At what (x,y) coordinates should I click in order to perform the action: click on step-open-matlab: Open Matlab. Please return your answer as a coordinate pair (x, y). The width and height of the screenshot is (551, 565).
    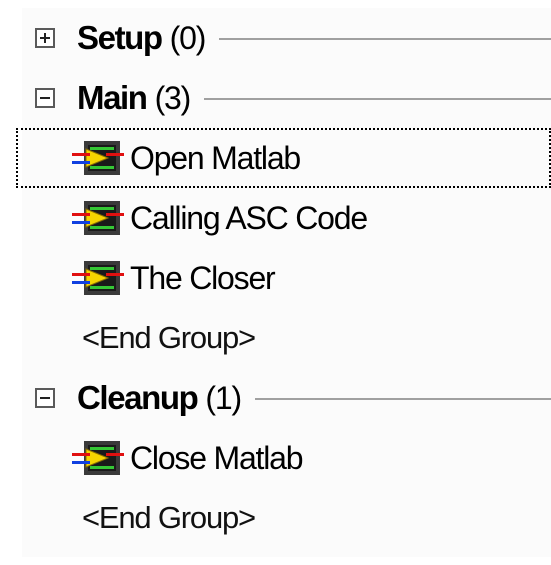
    Looking at the image, I should click on (283, 158).